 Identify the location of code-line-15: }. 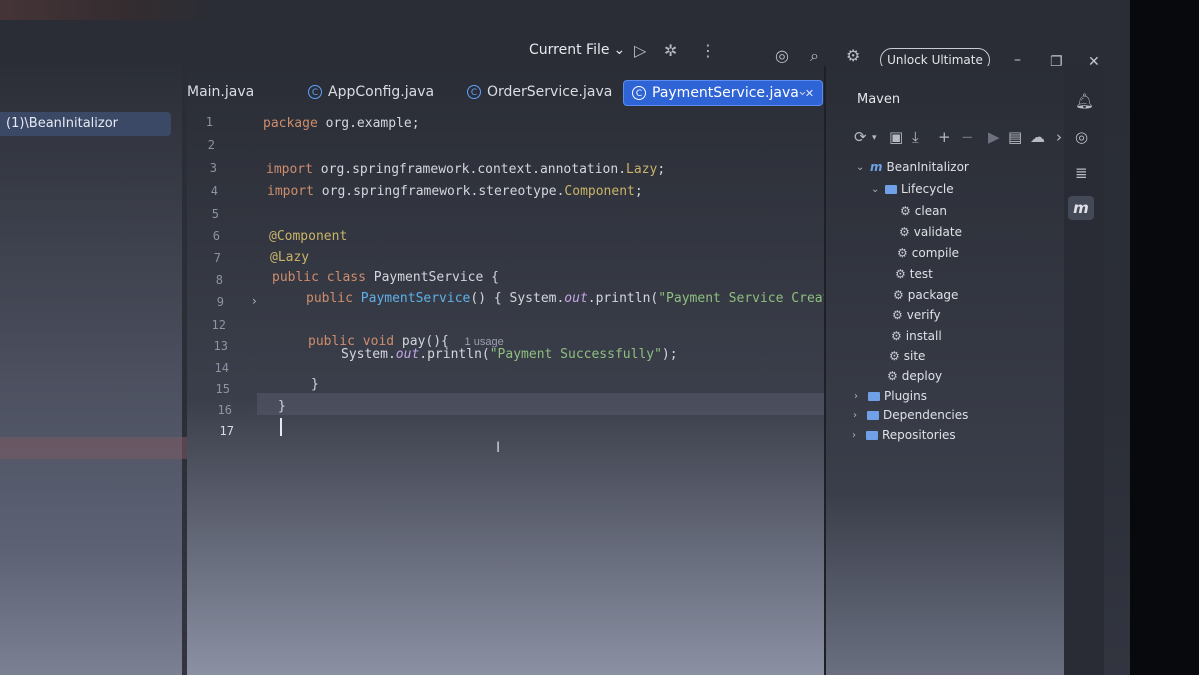
(315, 384).